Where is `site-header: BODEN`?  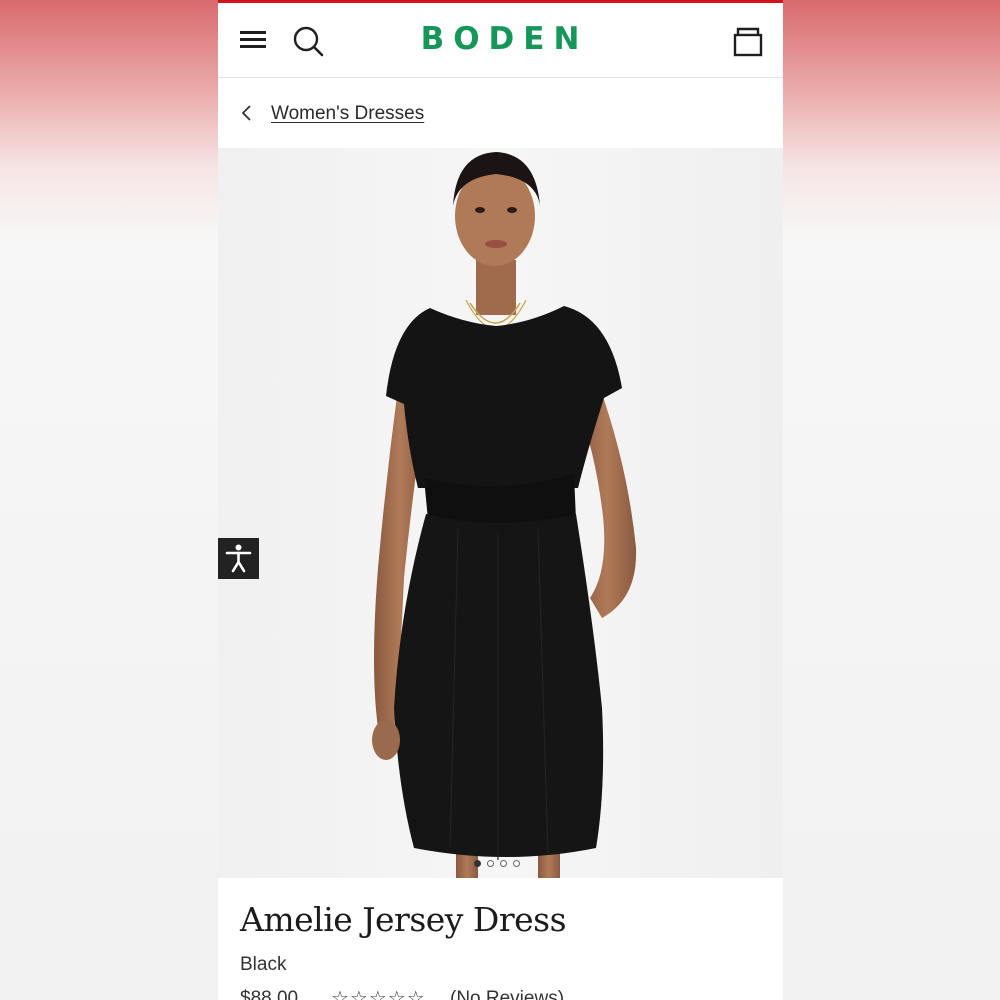
site-header: BODEN is located at coordinates (500, 40).